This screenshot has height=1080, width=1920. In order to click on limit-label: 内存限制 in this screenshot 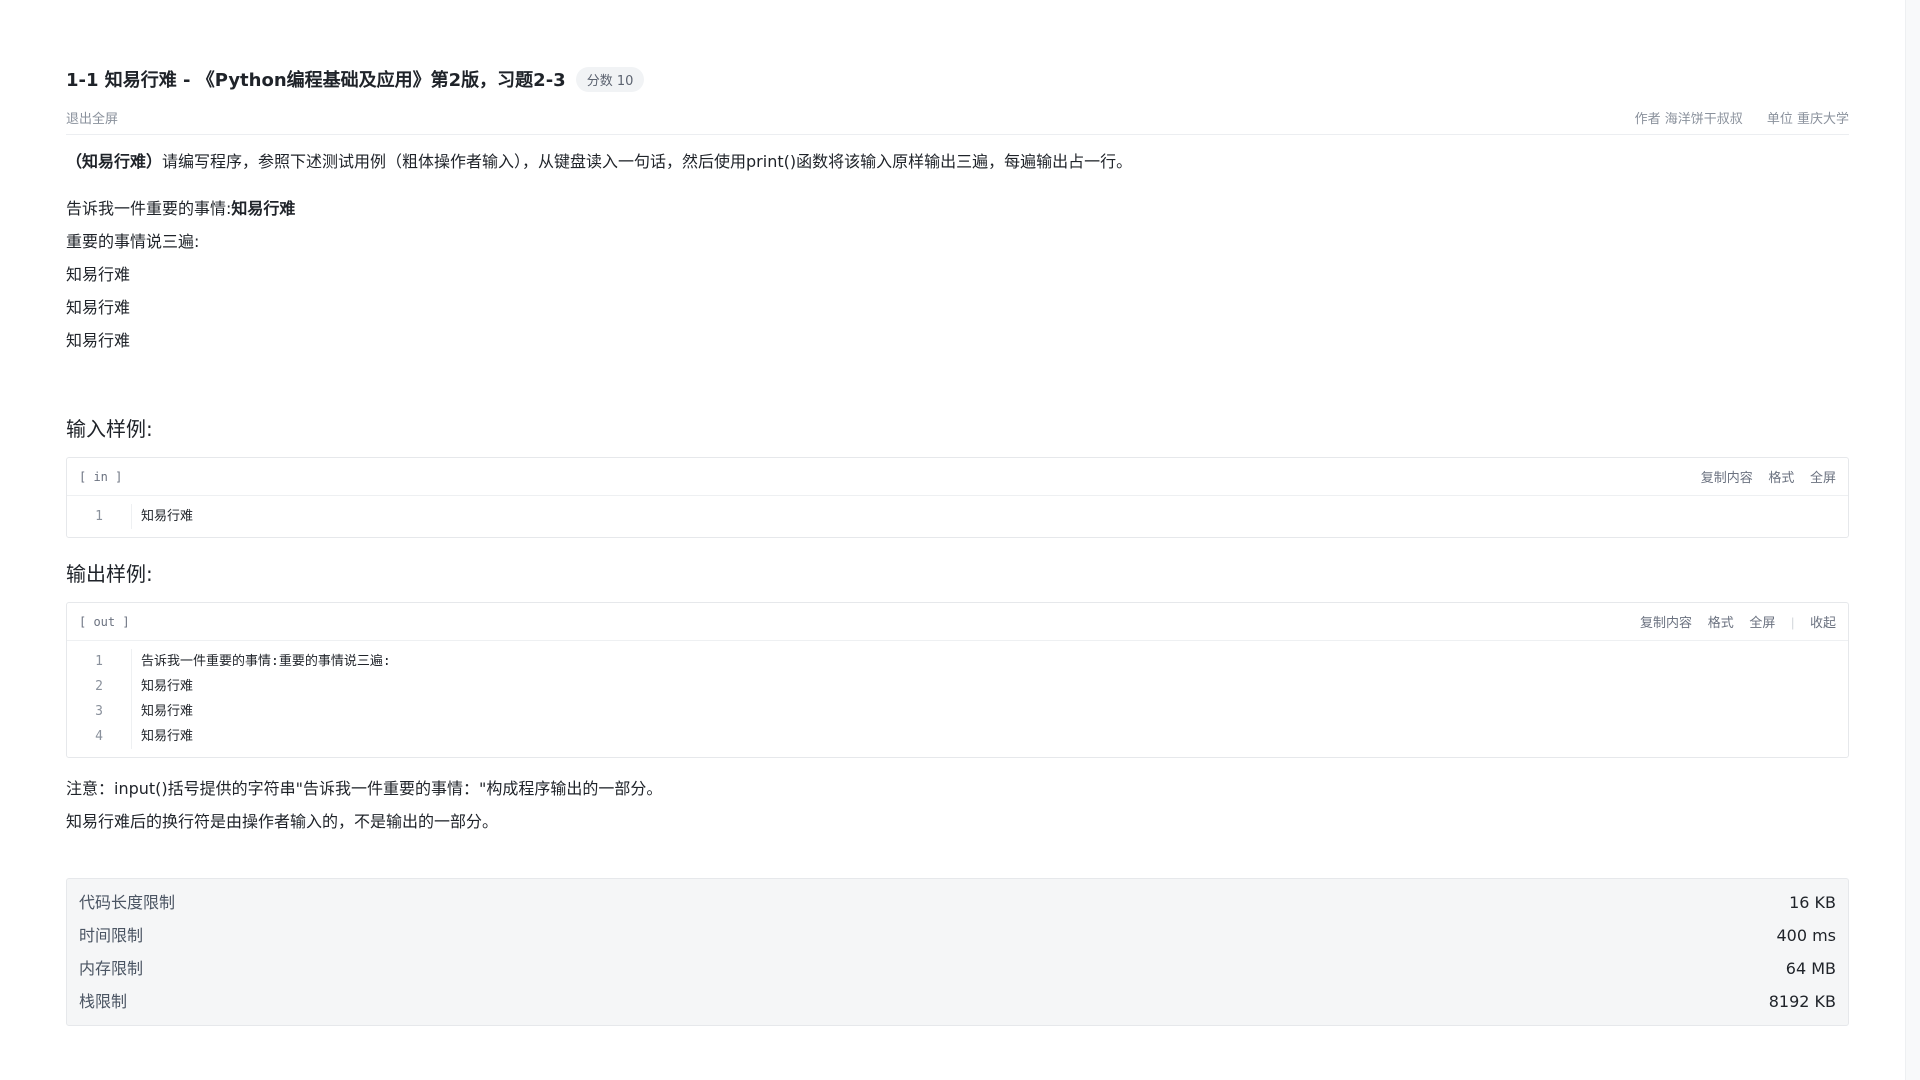, I will do `click(111, 968)`.